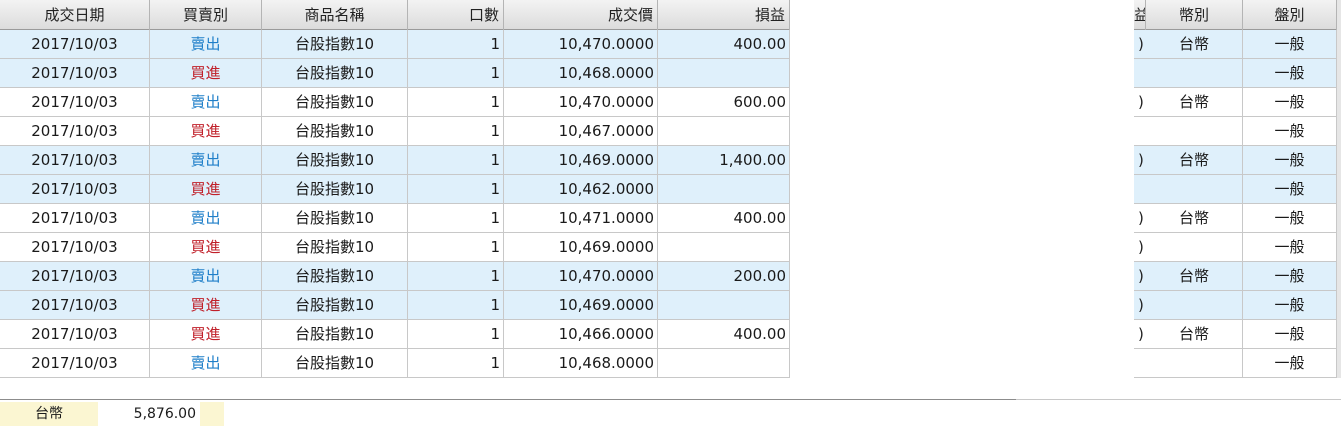 The height and width of the screenshot is (431, 1341). What do you see at coordinates (75, 15) in the screenshot?
I see `header-date: 成交日期` at bounding box center [75, 15].